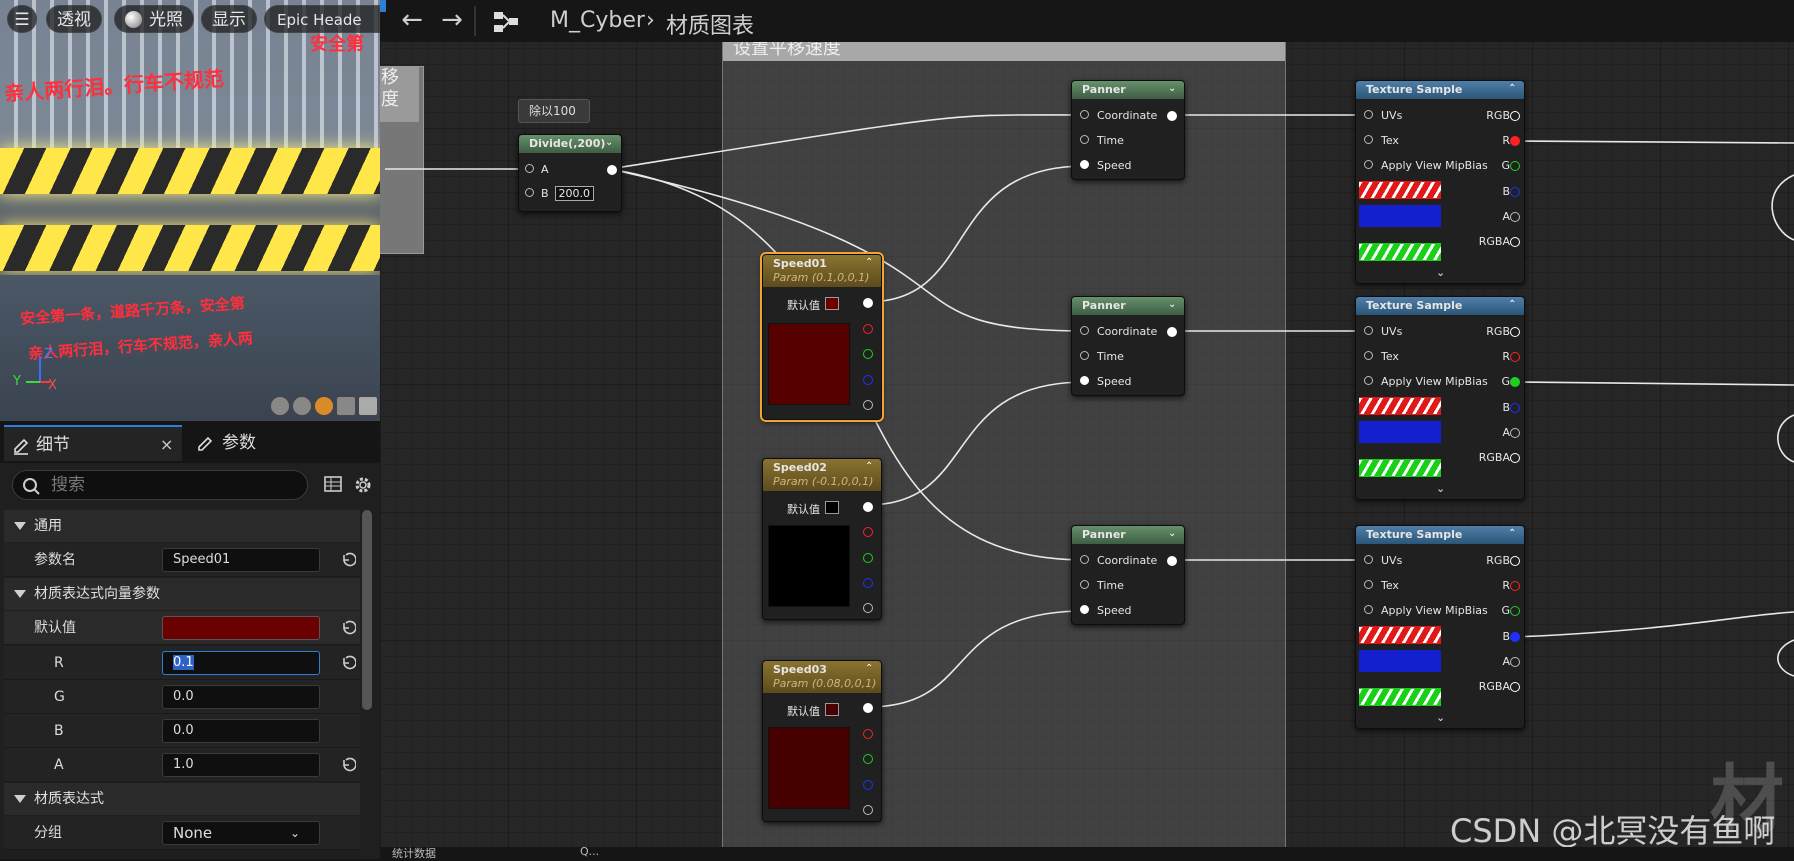  What do you see at coordinates (1515, 357) in the screenshot?
I see `texture2-r-dot` at bounding box center [1515, 357].